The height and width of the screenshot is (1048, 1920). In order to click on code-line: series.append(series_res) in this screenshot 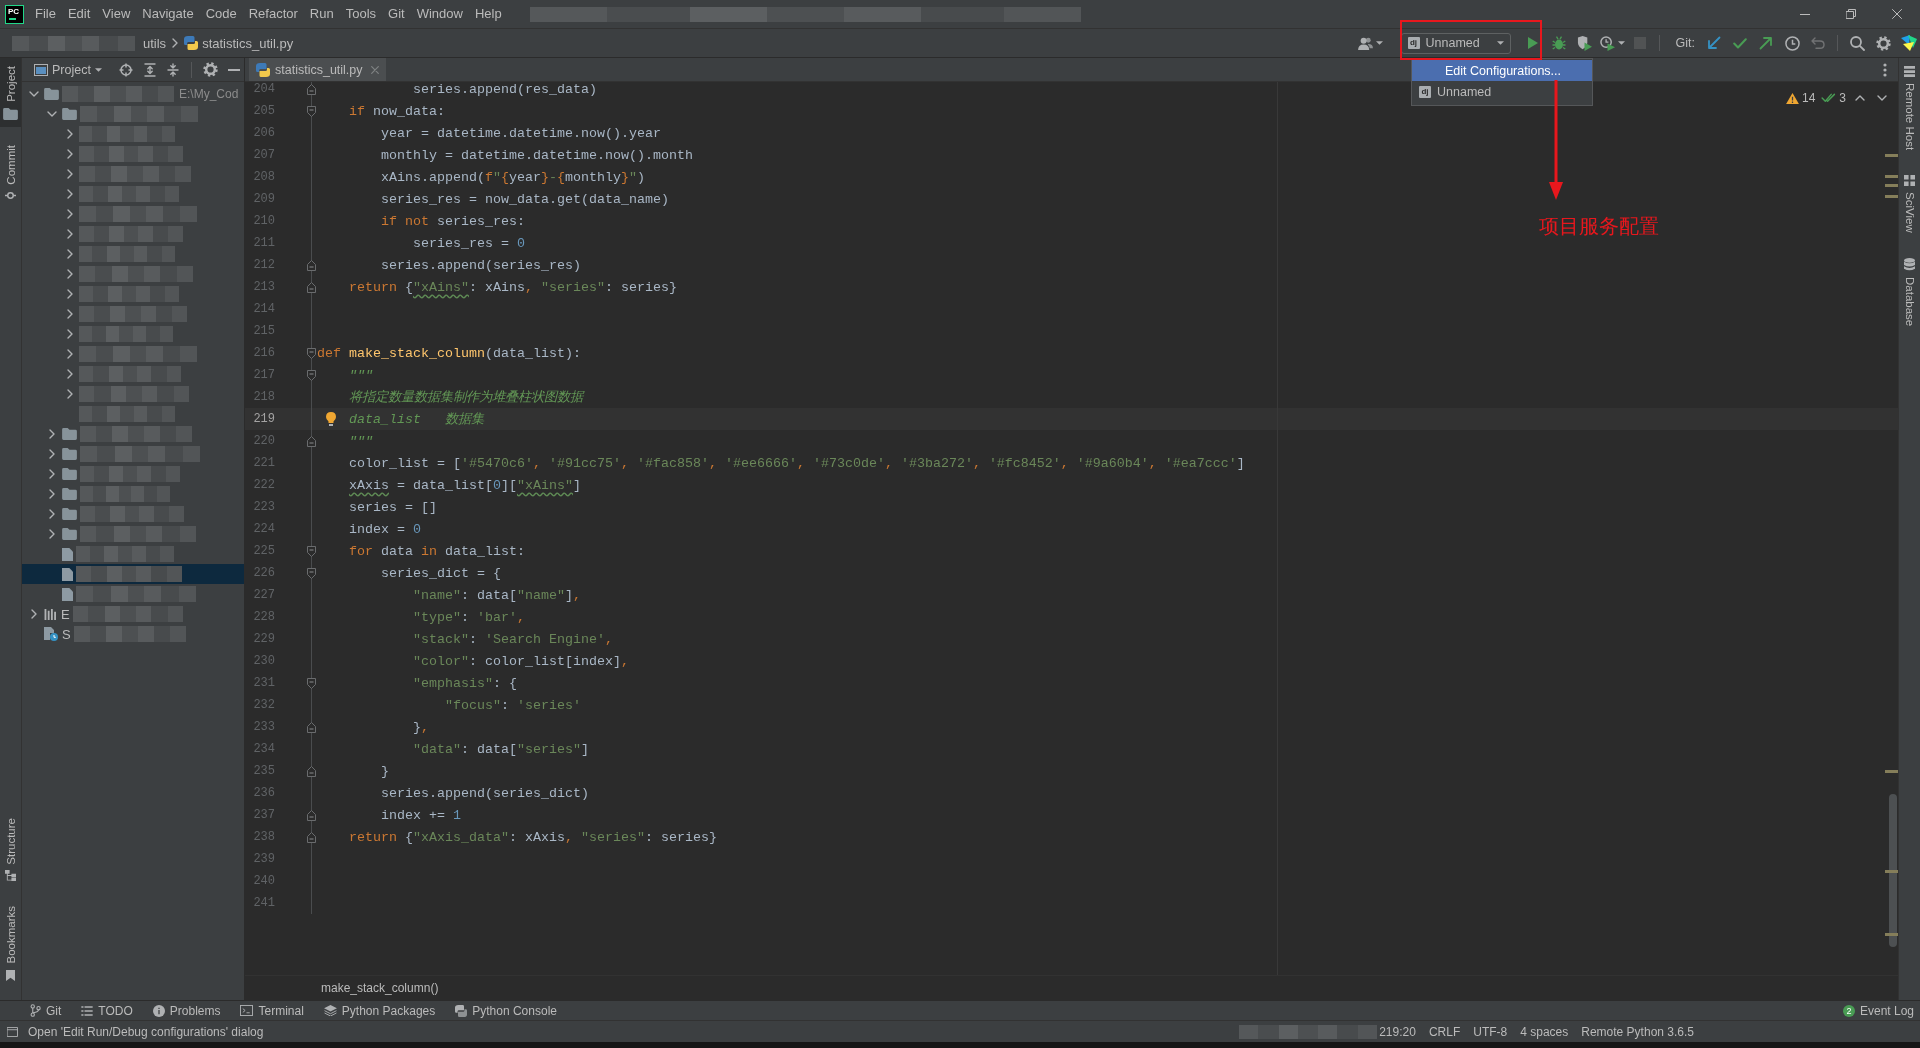, I will do `click(481, 265)`.